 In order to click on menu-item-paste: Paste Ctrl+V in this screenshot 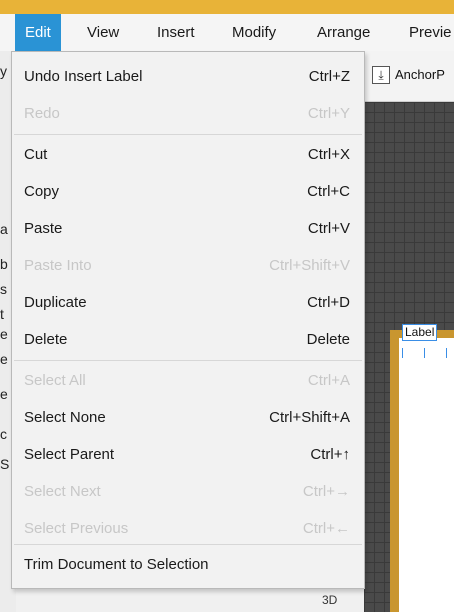, I will do `click(188, 228)`.